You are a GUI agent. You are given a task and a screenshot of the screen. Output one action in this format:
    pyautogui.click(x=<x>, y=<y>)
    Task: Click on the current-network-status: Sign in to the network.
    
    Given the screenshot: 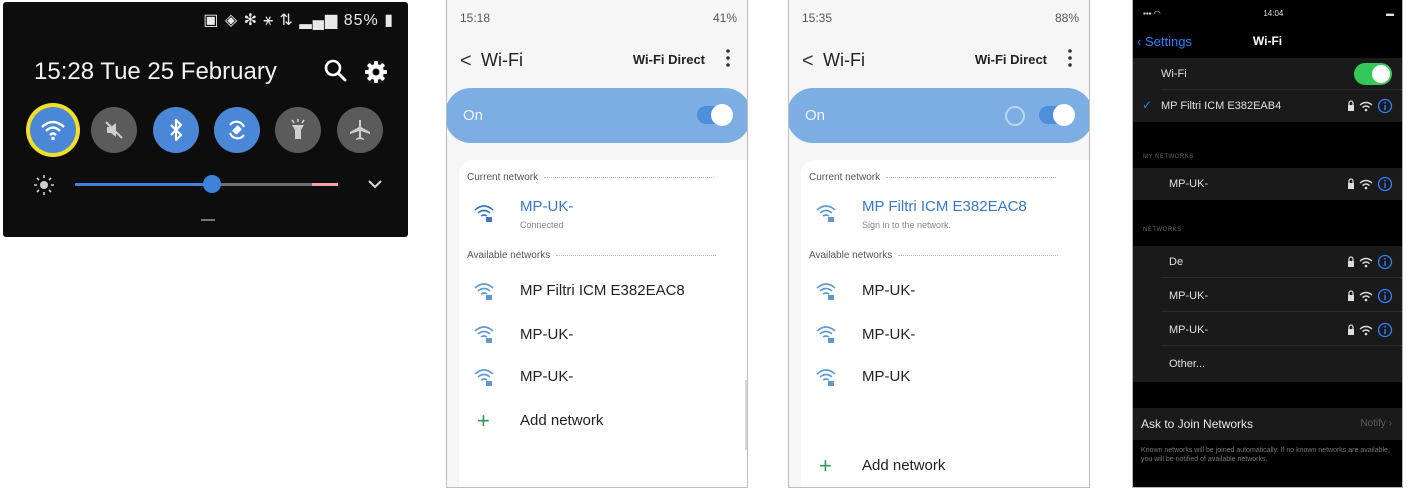 What is the action you would take?
    pyautogui.click(x=907, y=225)
    